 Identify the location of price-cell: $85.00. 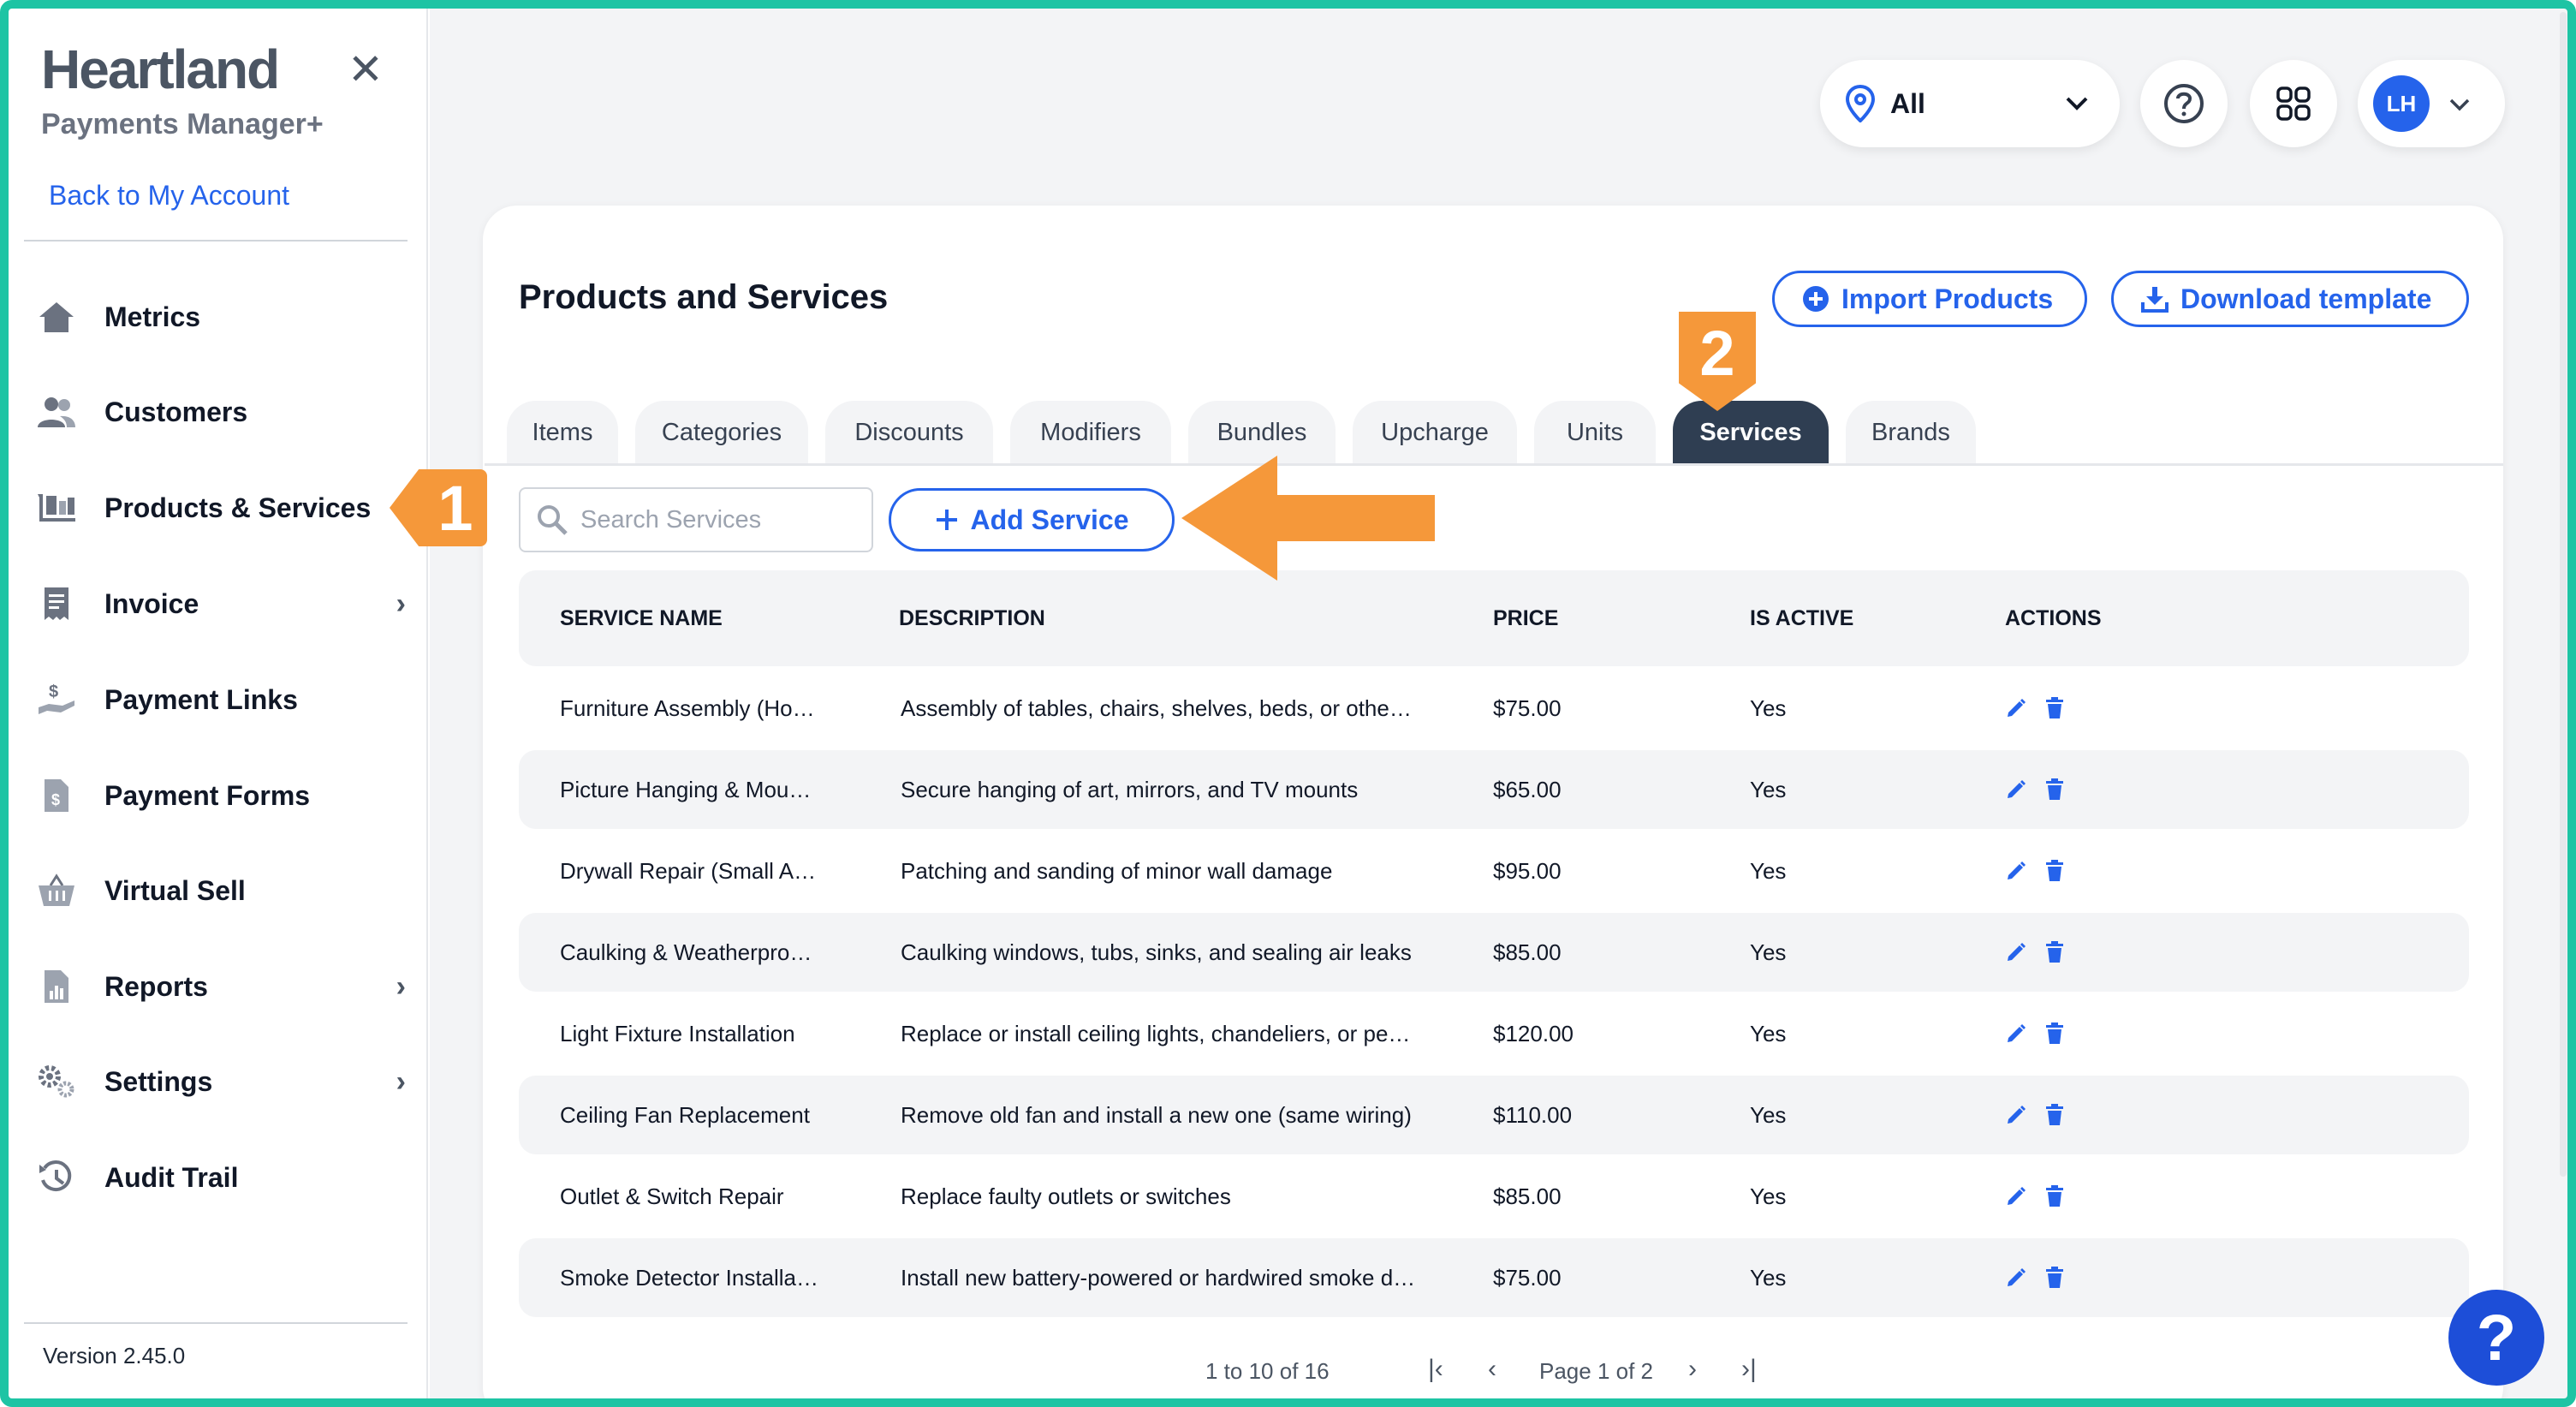
(1527, 952).